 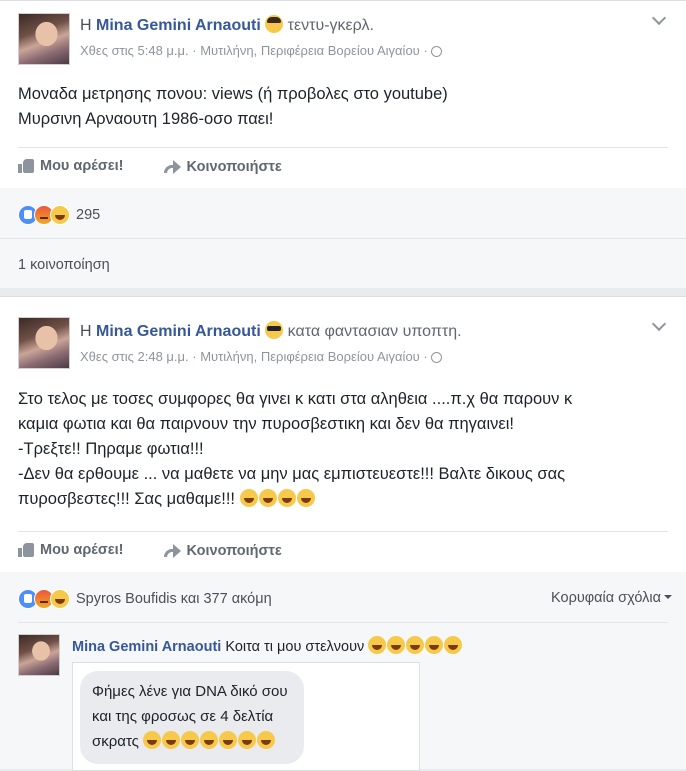 What do you see at coordinates (174, 599) in the screenshot?
I see `reaction-people-link: Spyros Boufidis και 377 ακόμη` at bounding box center [174, 599].